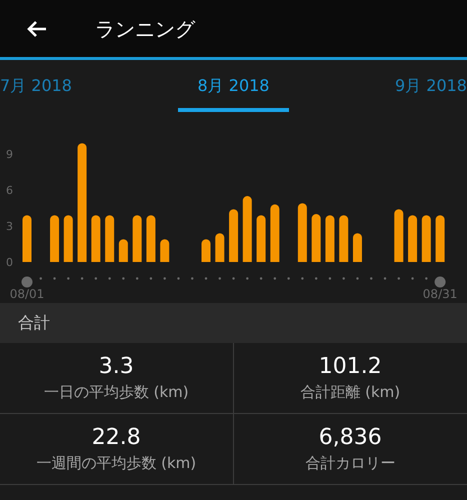 Image resolution: width=467 pixels, height=500 pixels. I want to click on stat-label: 合計カロリー, so click(350, 463).